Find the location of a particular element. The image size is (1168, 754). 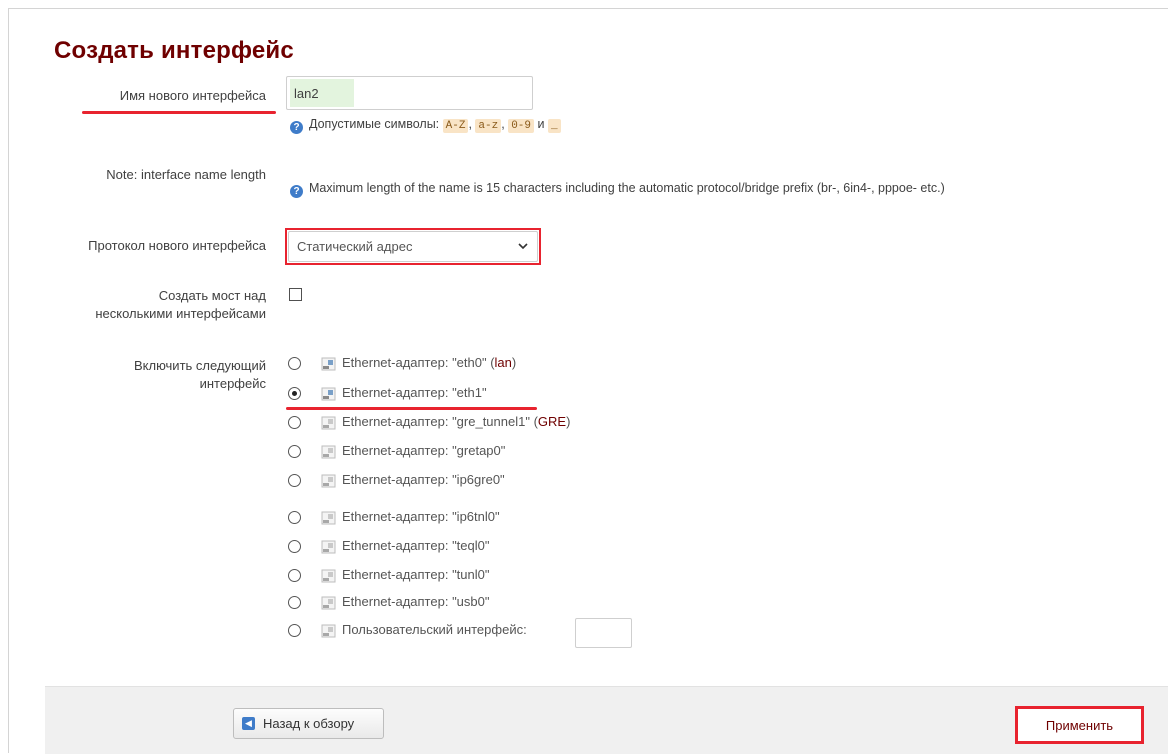

name-hint: ? Допустимые символы: A-Z, a-z, 0-9 и _ is located at coordinates (425, 125).